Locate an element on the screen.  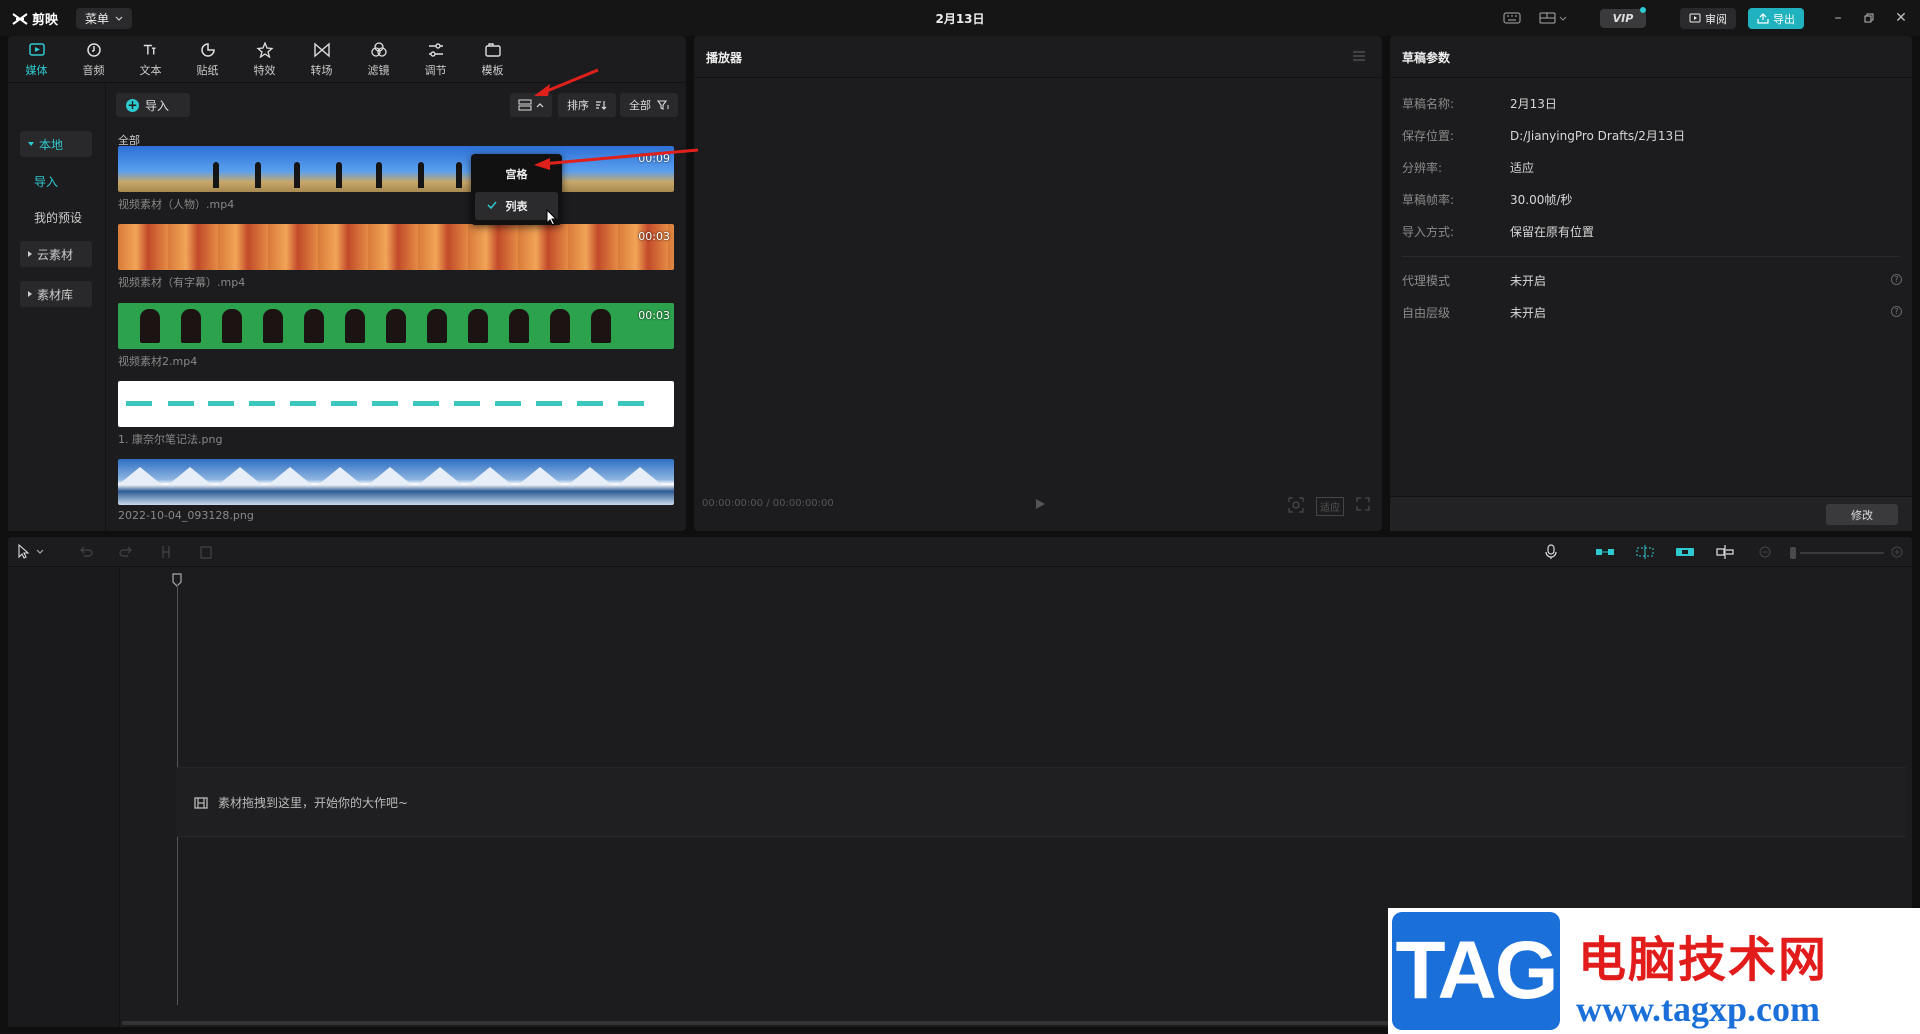
watermark-tag-logo: TAG is located at coordinates (1476, 971).